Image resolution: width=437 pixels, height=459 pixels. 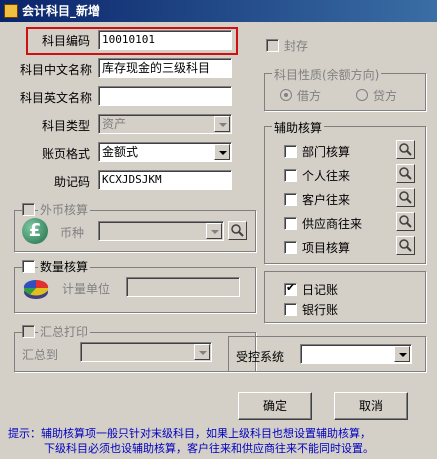 I want to click on format-dropdown-icon, so click(x=222, y=152).